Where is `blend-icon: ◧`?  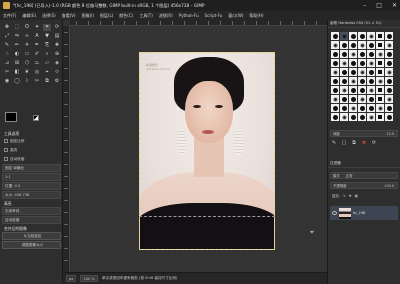 blend-icon: ◧ is located at coordinates (17, 72).